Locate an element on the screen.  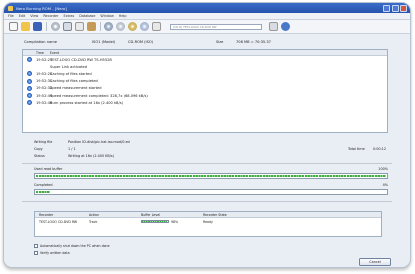
log-row: 19:52:25 Caching of files started is located at coordinates (205, 73).